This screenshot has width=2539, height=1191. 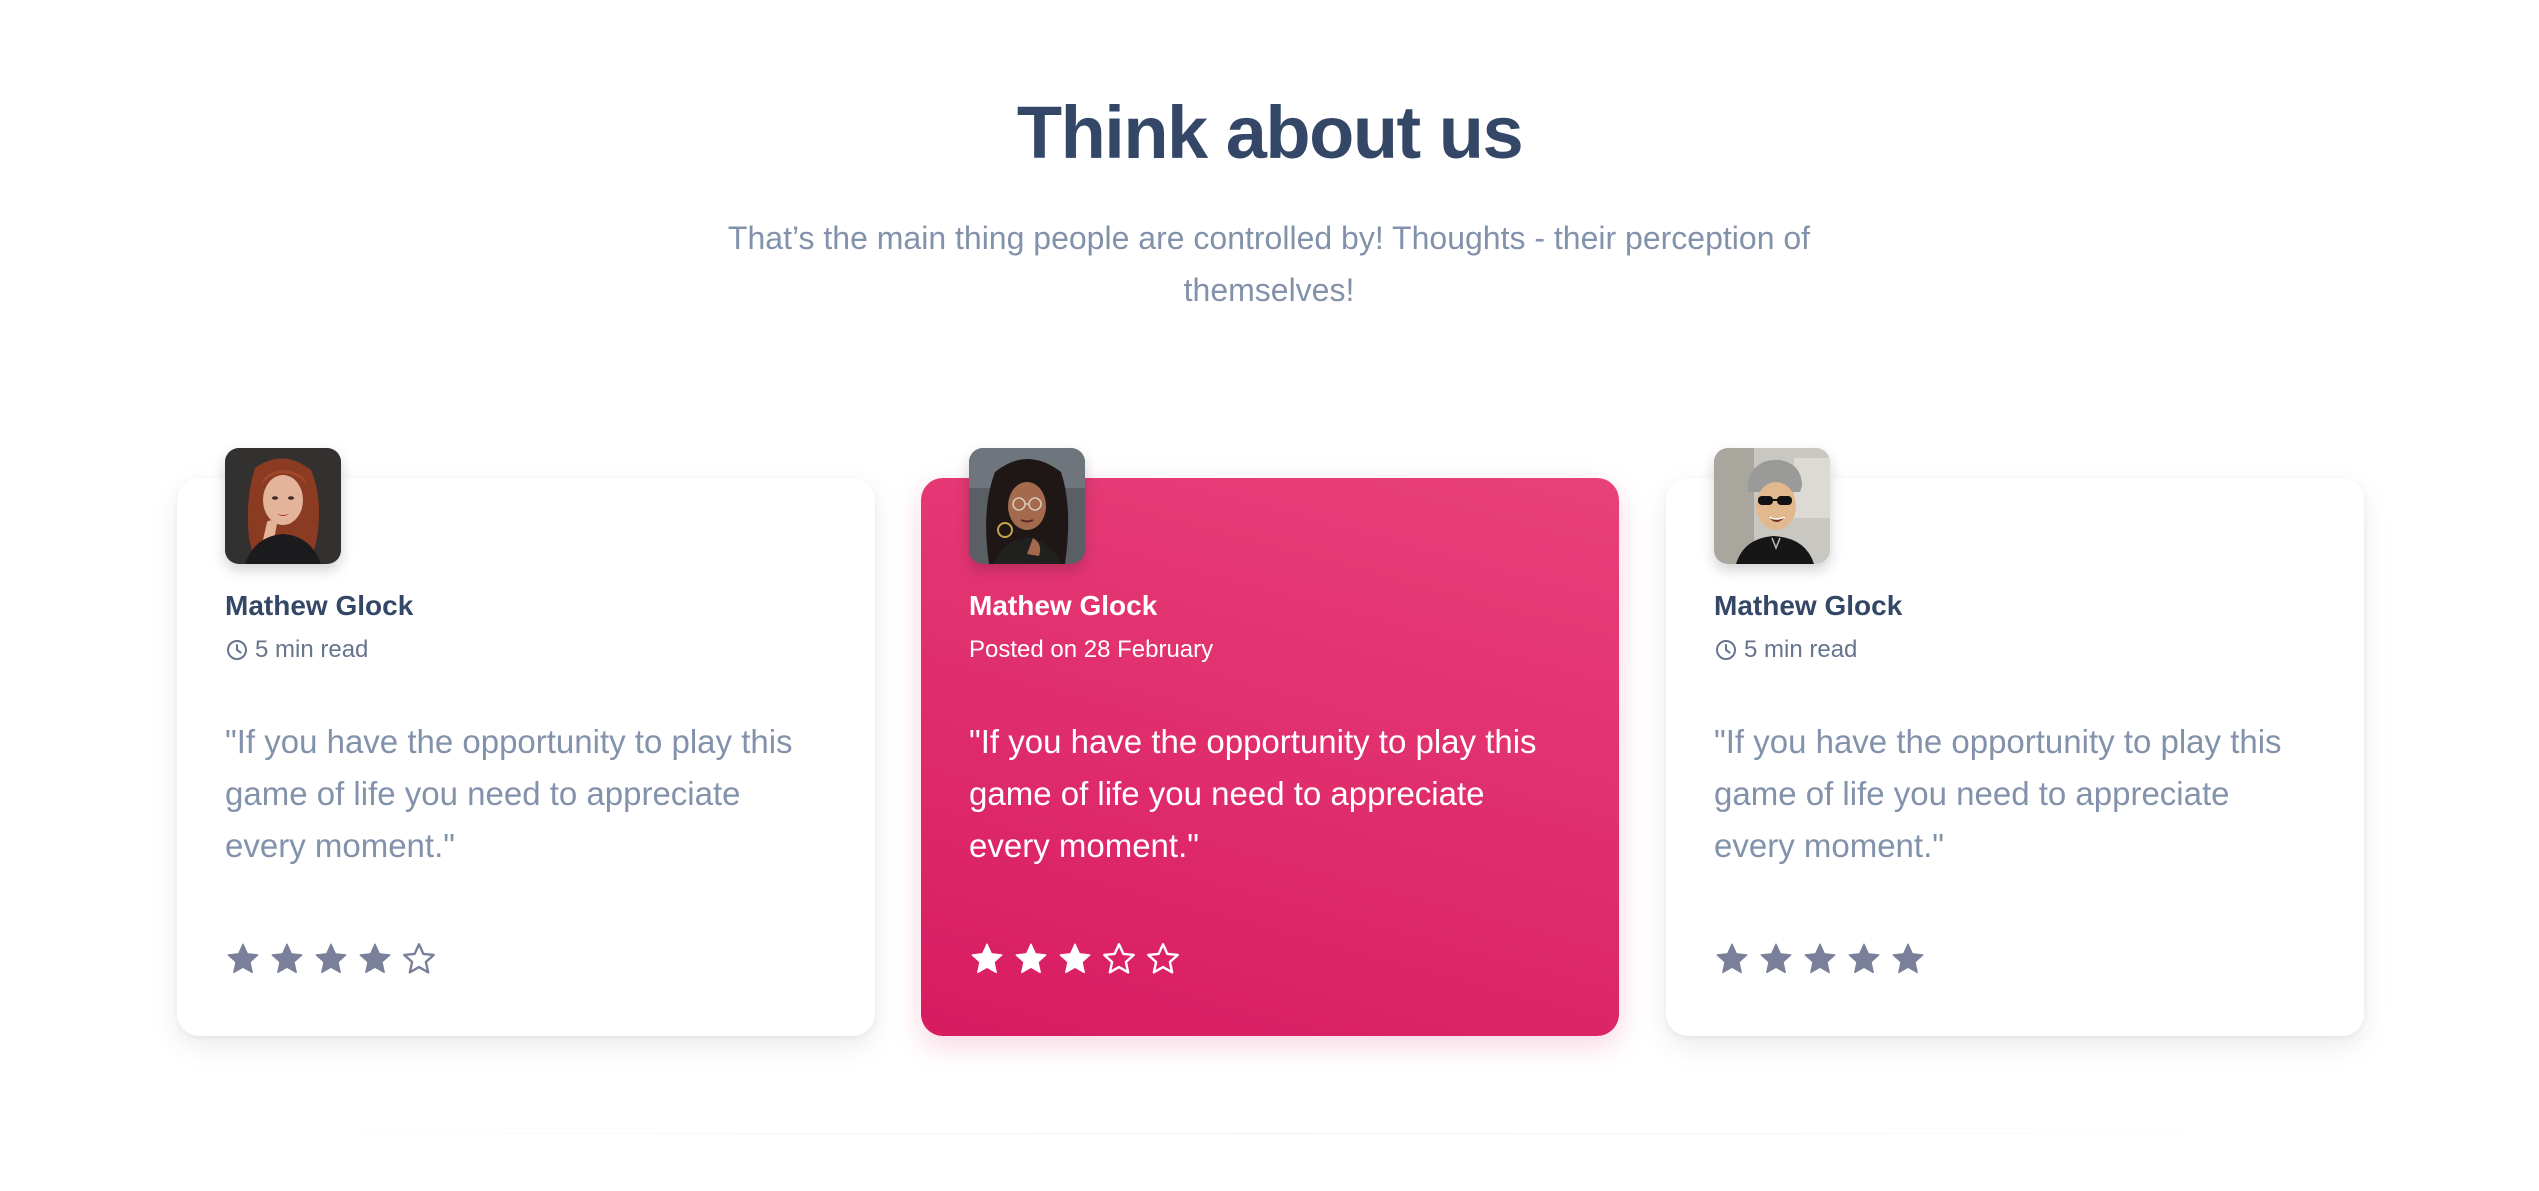 I want to click on meta-line: Posted on 28 February, so click(x=1091, y=650).